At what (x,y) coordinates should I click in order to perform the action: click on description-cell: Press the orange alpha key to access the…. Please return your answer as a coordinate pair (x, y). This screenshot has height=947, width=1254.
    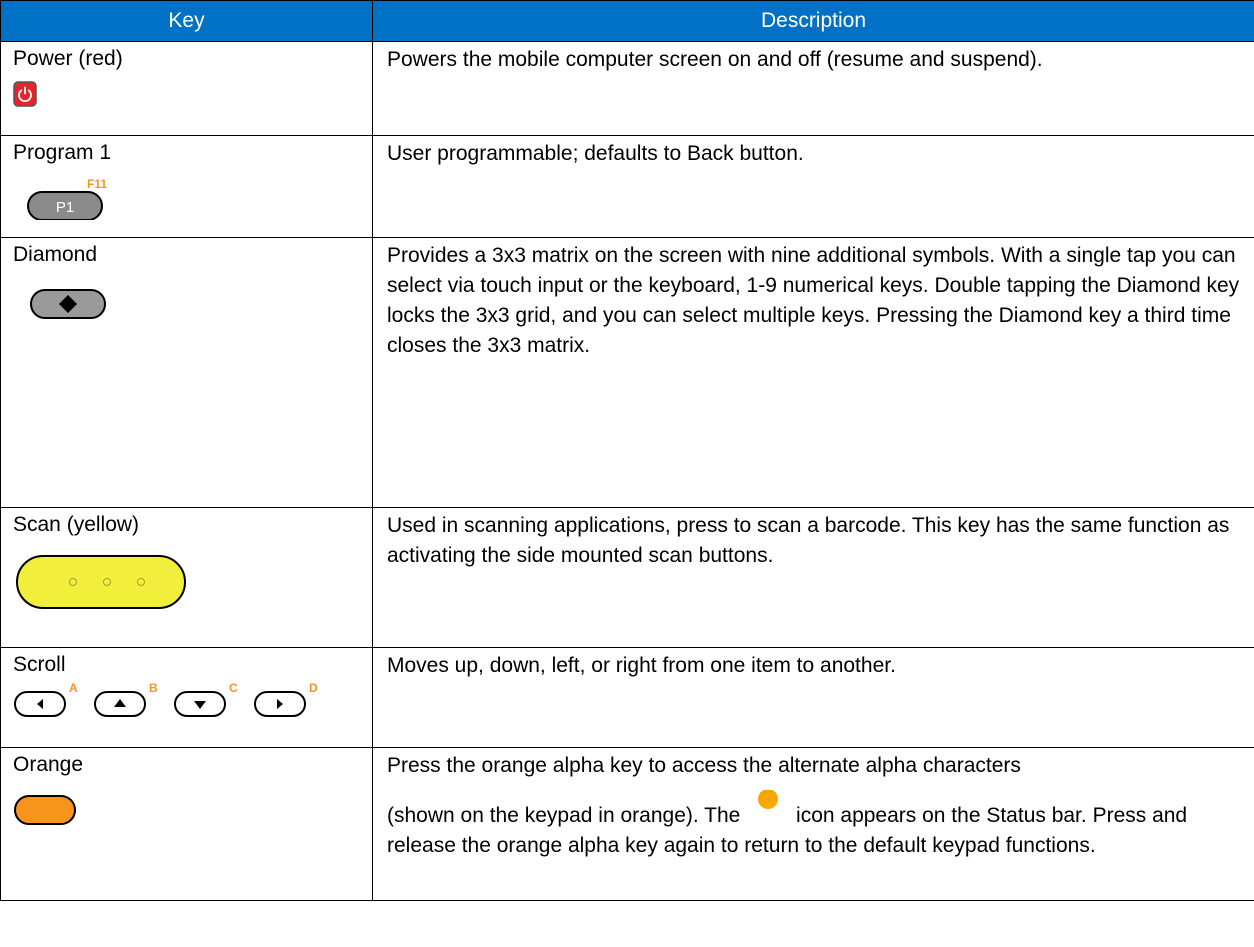
    Looking at the image, I should click on (813, 824).